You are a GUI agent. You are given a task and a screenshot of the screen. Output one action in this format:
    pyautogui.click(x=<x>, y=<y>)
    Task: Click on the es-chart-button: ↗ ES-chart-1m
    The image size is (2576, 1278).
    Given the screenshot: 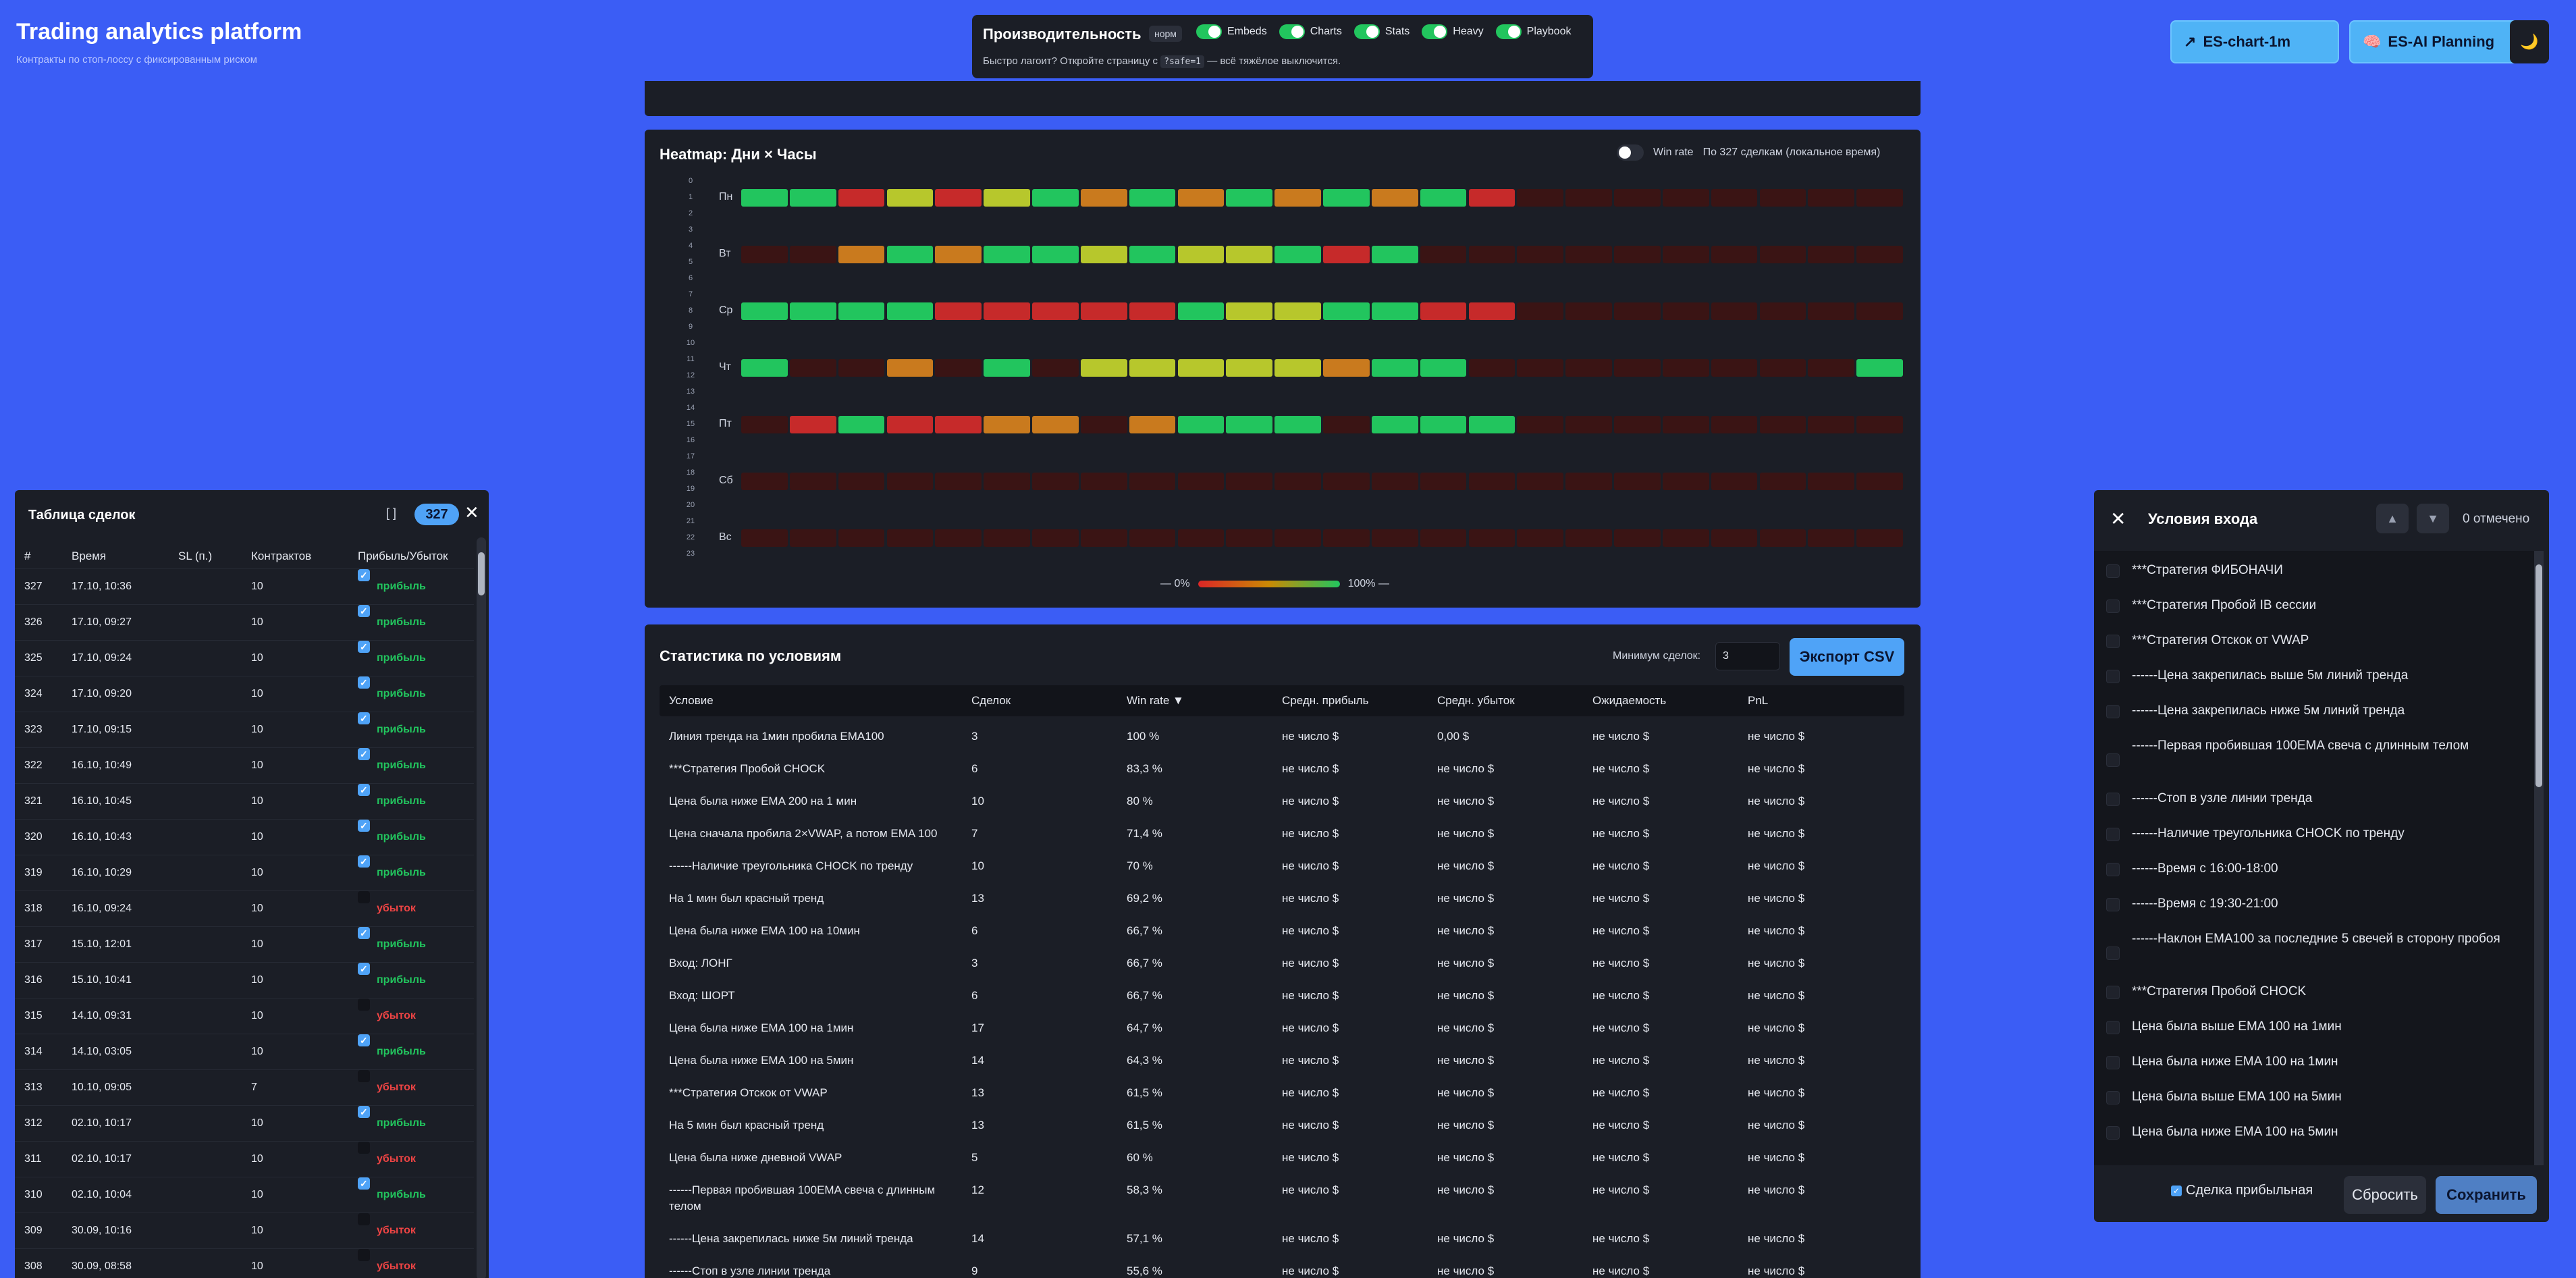 What is the action you would take?
    pyautogui.click(x=2254, y=41)
    